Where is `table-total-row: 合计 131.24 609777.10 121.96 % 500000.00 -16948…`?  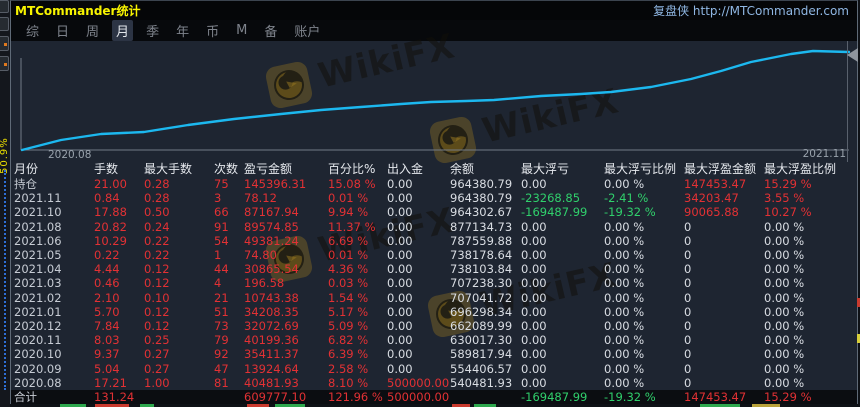 table-total-row: 合计 131.24 609777.10 121.96 % 500000.00 -16948… is located at coordinates (434, 397).